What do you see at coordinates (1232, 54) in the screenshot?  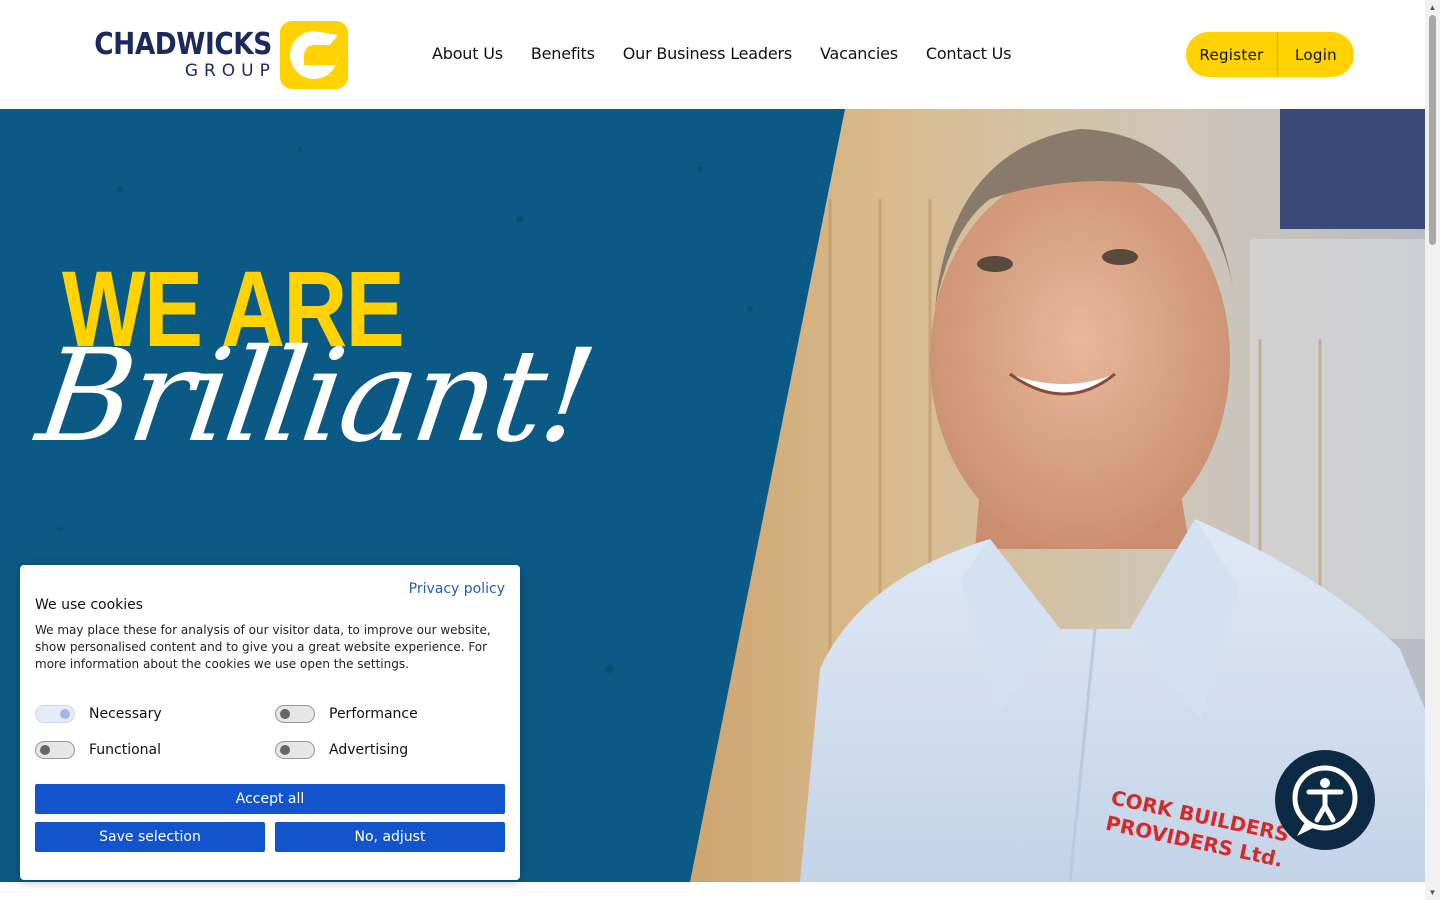 I see `register-button: Register` at bounding box center [1232, 54].